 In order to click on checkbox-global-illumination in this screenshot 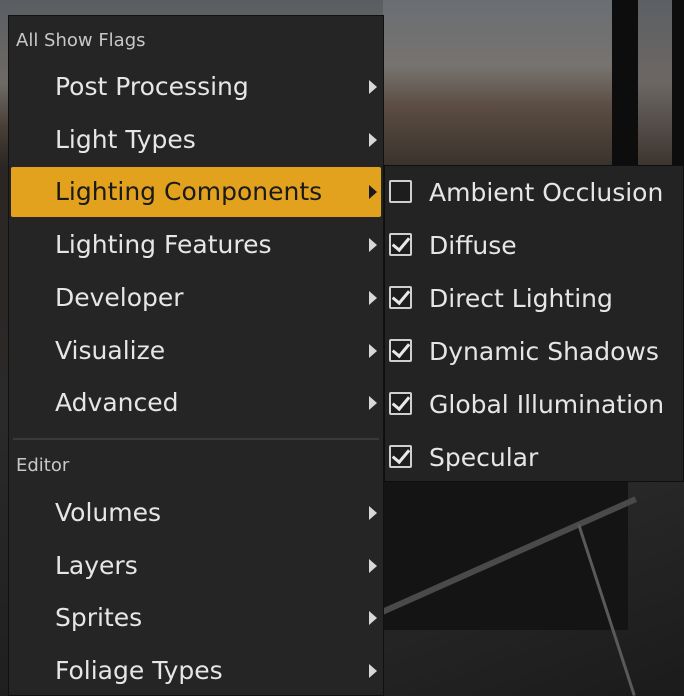, I will do `click(400, 403)`.